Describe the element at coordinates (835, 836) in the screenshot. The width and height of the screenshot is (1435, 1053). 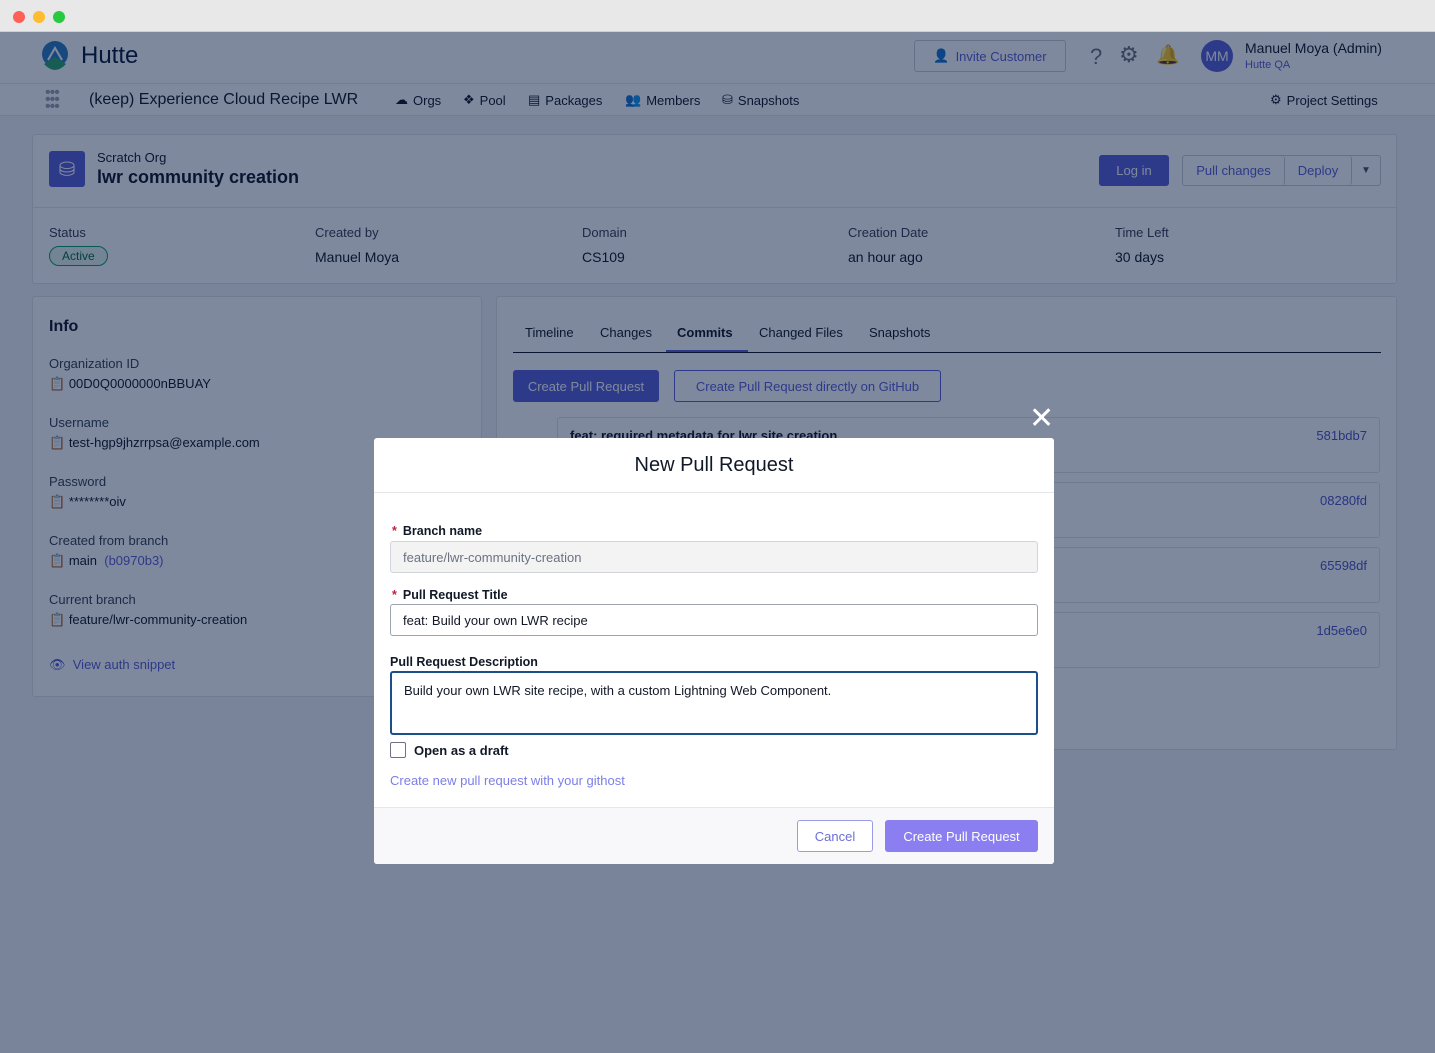
I see `cancel-button: Cancel` at that location.